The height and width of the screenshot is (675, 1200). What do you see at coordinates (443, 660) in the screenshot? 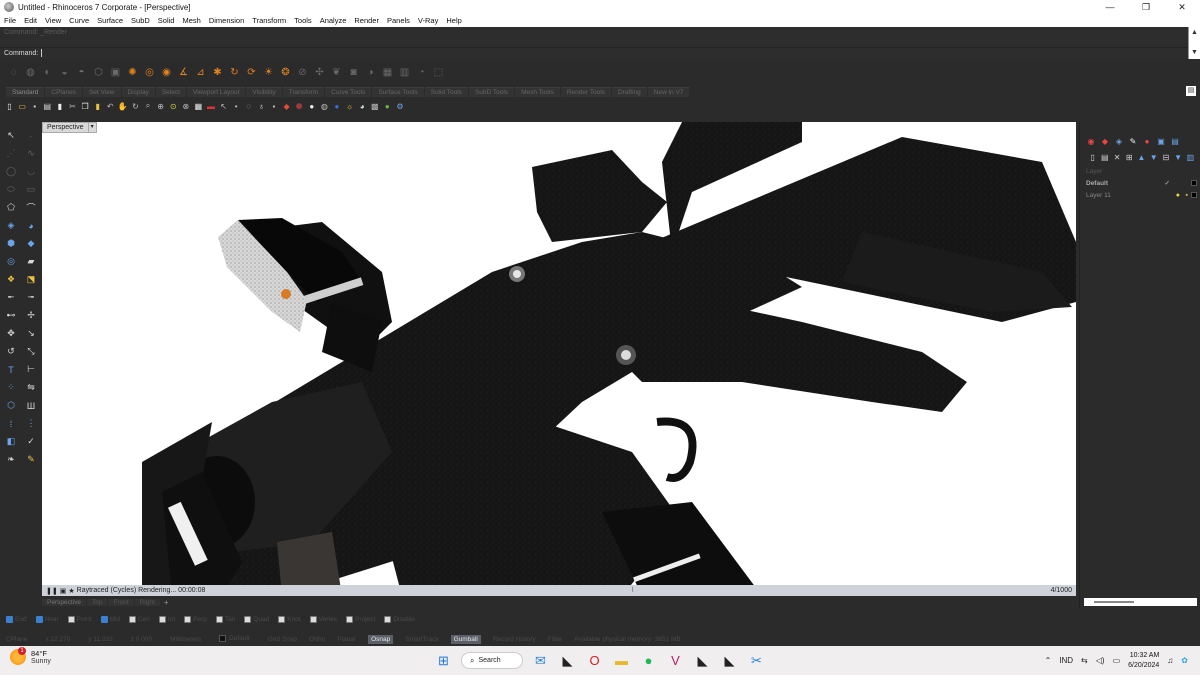
I see `windows-start-icon: ⊞` at bounding box center [443, 660].